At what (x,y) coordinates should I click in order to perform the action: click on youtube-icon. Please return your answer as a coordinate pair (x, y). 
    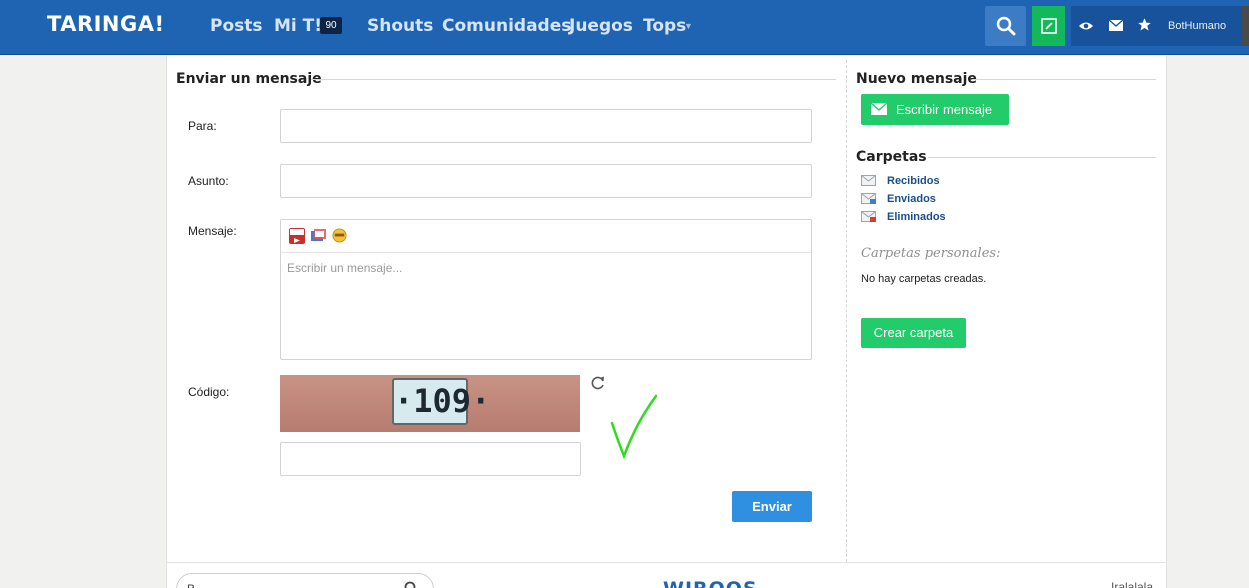
    Looking at the image, I should click on (297, 236).